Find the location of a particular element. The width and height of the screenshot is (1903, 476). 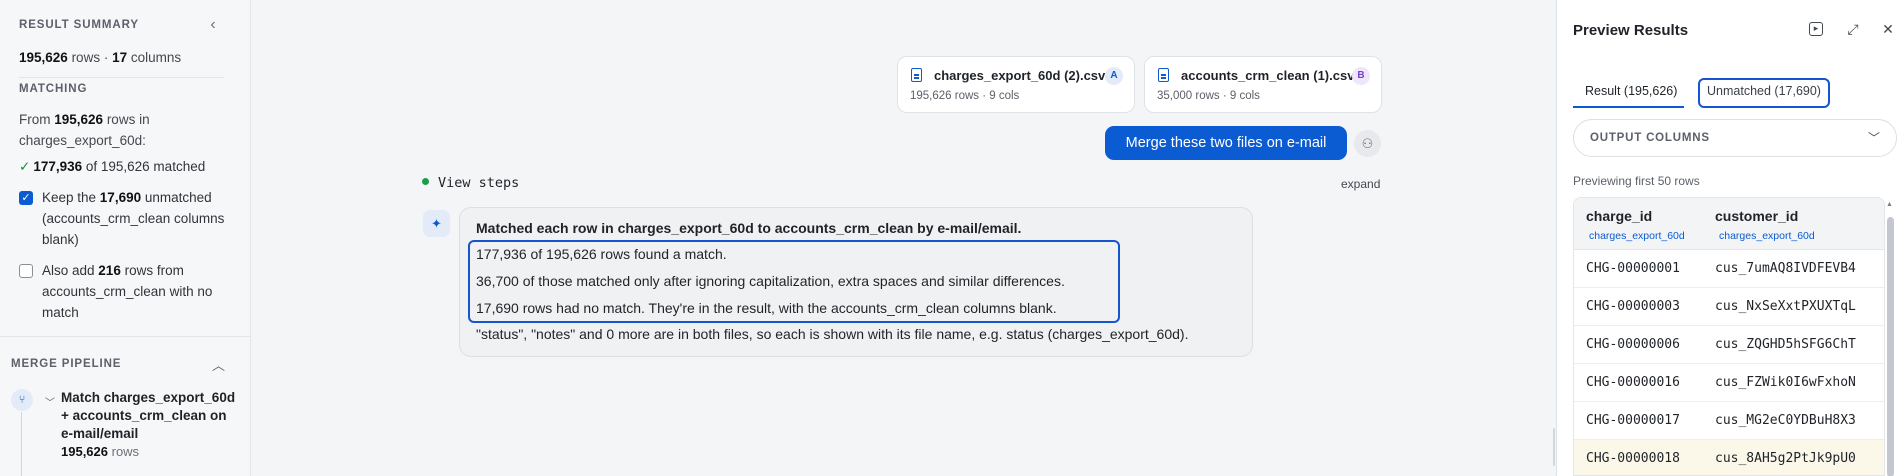

status-dot-icon is located at coordinates (425, 181).